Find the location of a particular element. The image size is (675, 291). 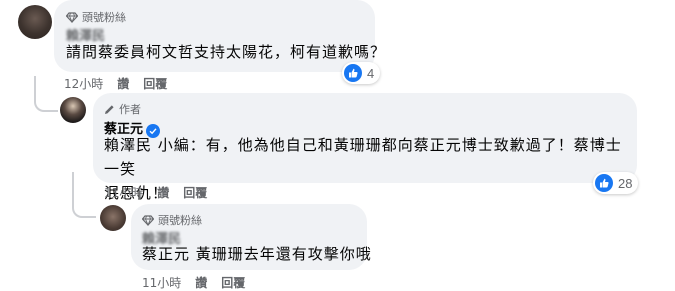

reaction-number: 4 is located at coordinates (371, 73).